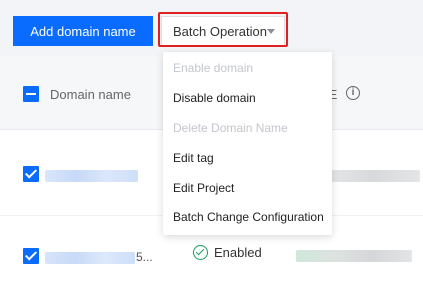  Describe the element at coordinates (248, 217) in the screenshot. I see `menu-item-batch-change-configuration: Batch Change Configuration` at that location.